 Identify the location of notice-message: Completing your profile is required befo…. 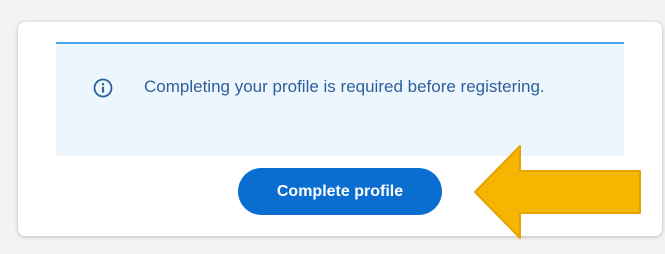
(344, 86).